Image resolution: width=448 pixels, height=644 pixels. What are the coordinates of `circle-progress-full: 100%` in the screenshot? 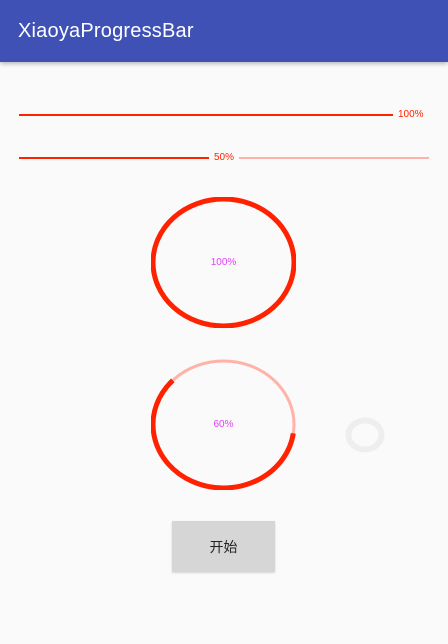 It's located at (223, 262).